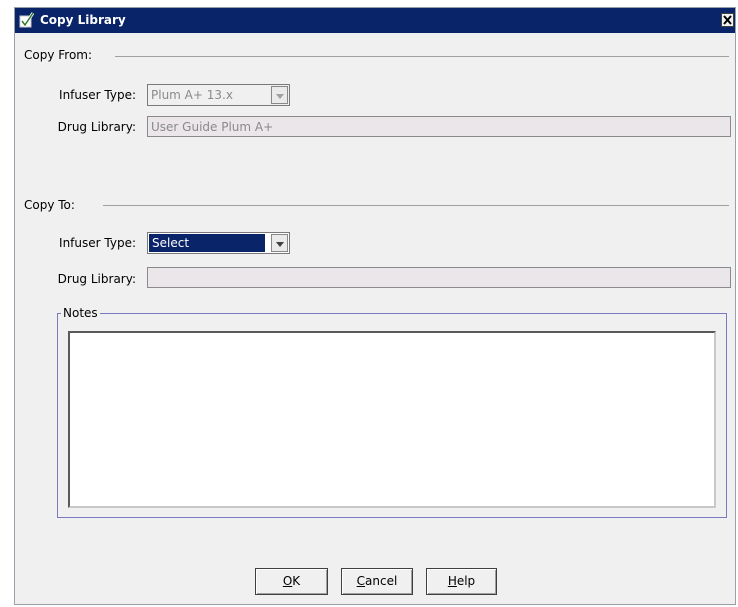 The height and width of the screenshot is (607, 738). Describe the element at coordinates (58, 55) in the screenshot. I see `copy-from-label: Copy From:` at that location.